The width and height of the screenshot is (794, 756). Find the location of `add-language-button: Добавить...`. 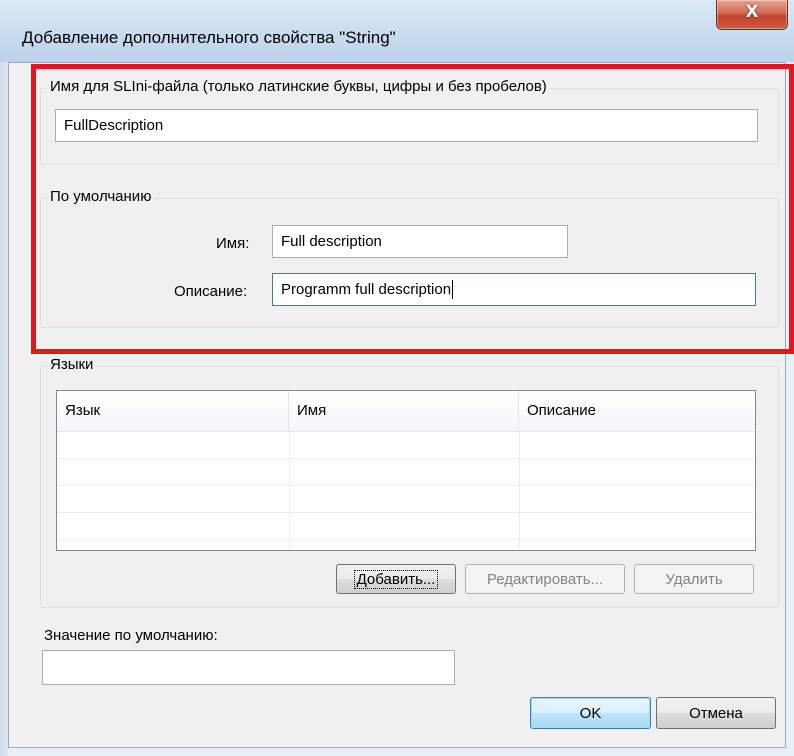

add-language-button: Добавить... is located at coordinates (396, 579).